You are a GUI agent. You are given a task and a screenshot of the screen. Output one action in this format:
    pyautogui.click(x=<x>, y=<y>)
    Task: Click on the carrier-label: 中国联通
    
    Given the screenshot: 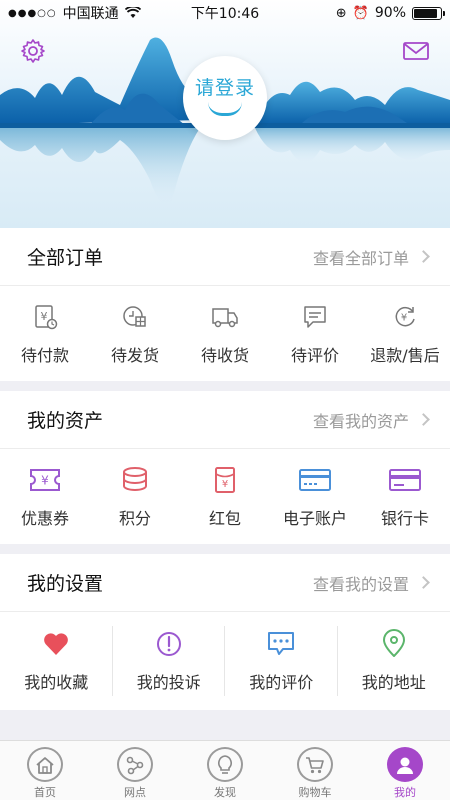 What is the action you would take?
    pyautogui.click(x=90, y=14)
    